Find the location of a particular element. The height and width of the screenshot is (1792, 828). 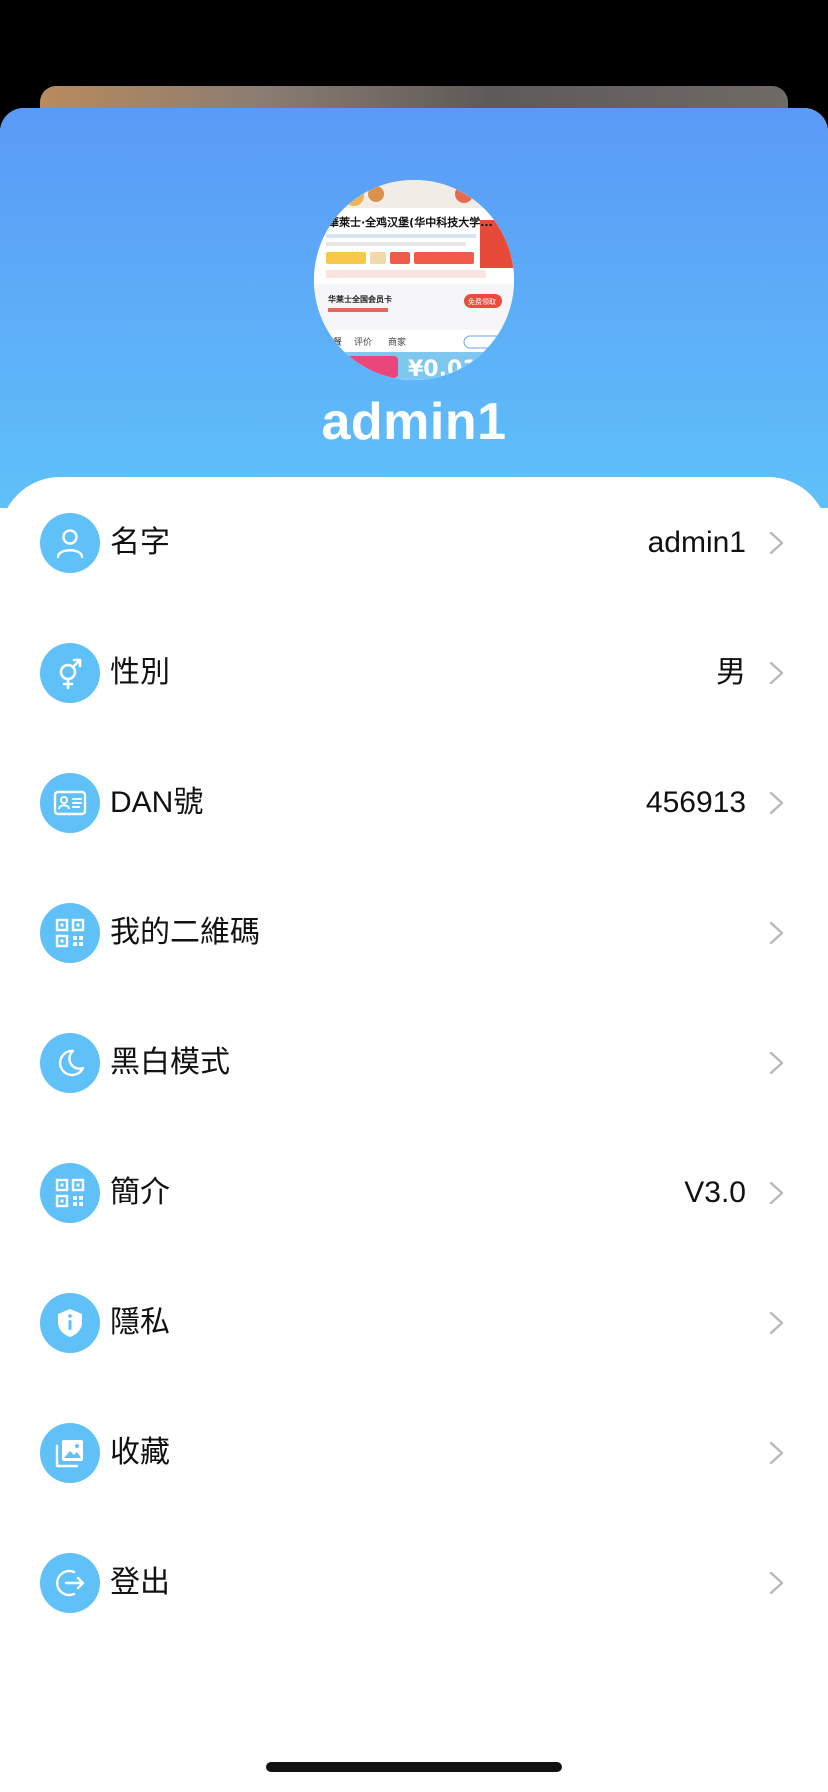

menu-item-label: DAN號 is located at coordinates (157, 802).